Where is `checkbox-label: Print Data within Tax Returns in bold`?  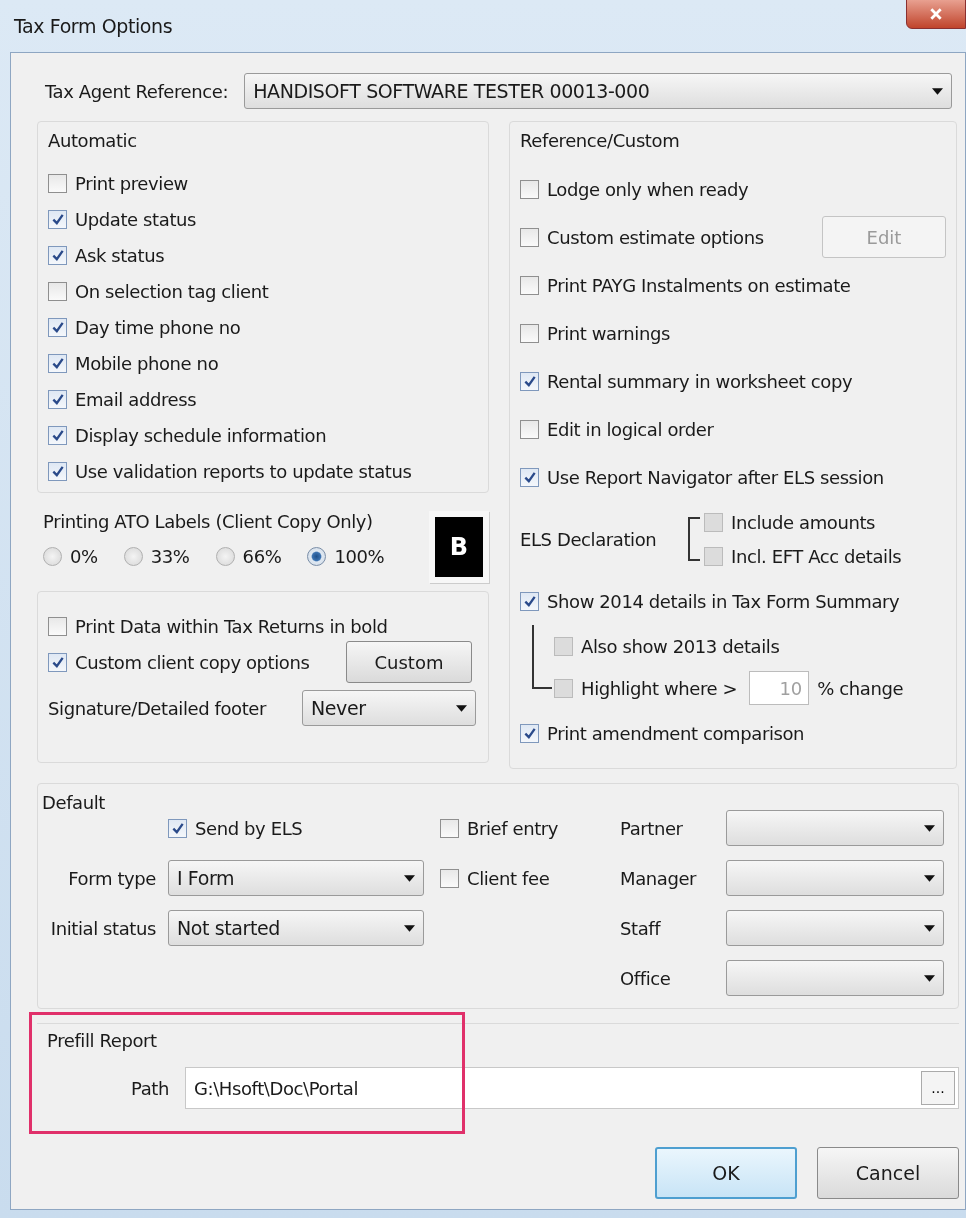 checkbox-label: Print Data within Tax Returns in bold is located at coordinates (231, 626).